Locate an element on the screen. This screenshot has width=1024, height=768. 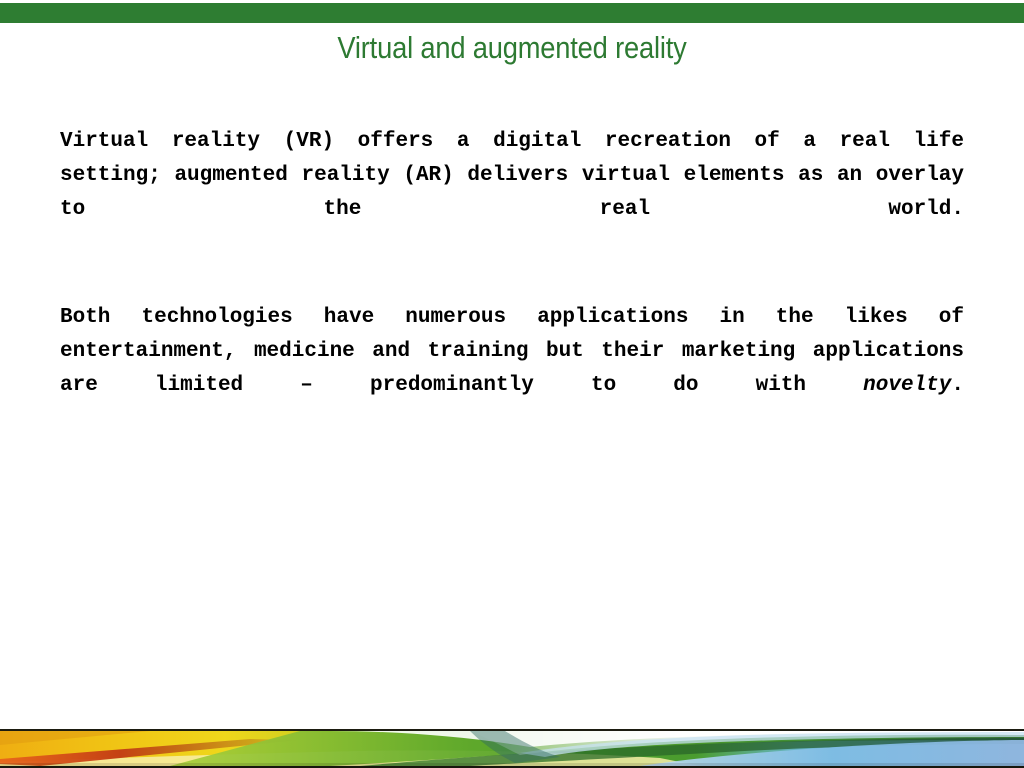
paragraph-2-tail: . is located at coordinates (957, 385).